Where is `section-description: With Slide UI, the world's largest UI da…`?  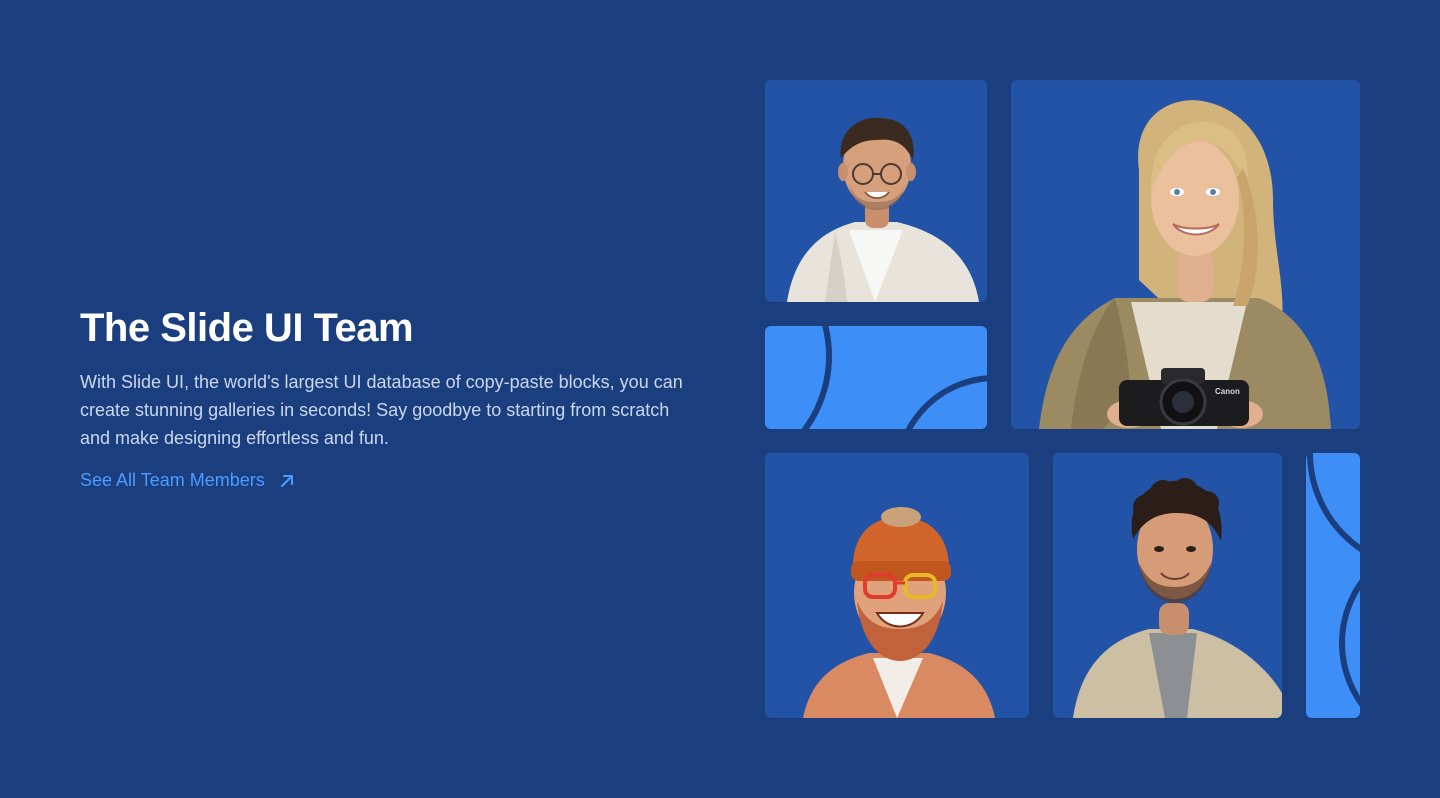 section-description: With Slide UI, the world's largest UI da… is located at coordinates (381, 410).